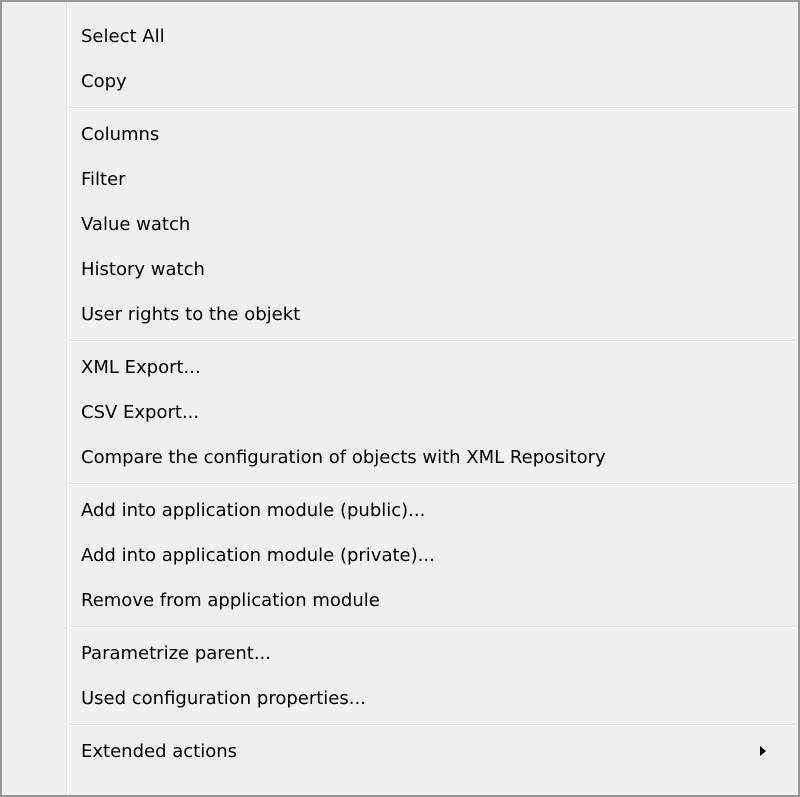 The height and width of the screenshot is (797, 800). What do you see at coordinates (400, 224) in the screenshot?
I see `menu-item-value-watch: Value watch` at bounding box center [400, 224].